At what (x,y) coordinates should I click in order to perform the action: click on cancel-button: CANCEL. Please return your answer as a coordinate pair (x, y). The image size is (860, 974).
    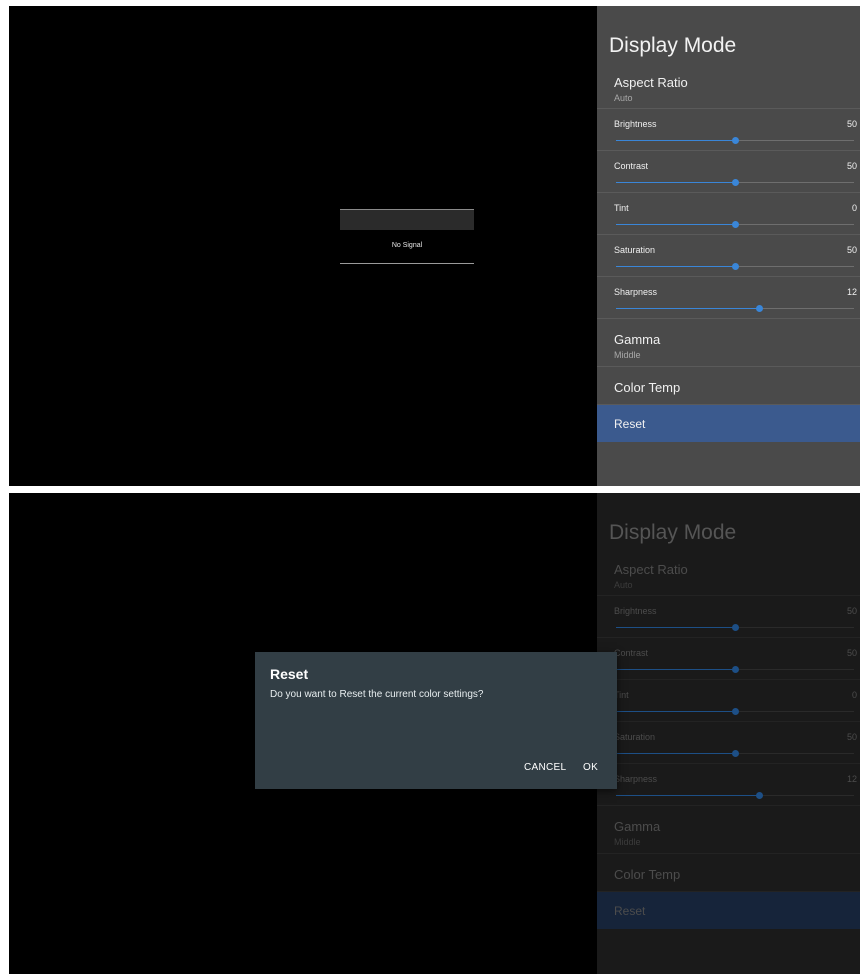
    Looking at the image, I should click on (545, 767).